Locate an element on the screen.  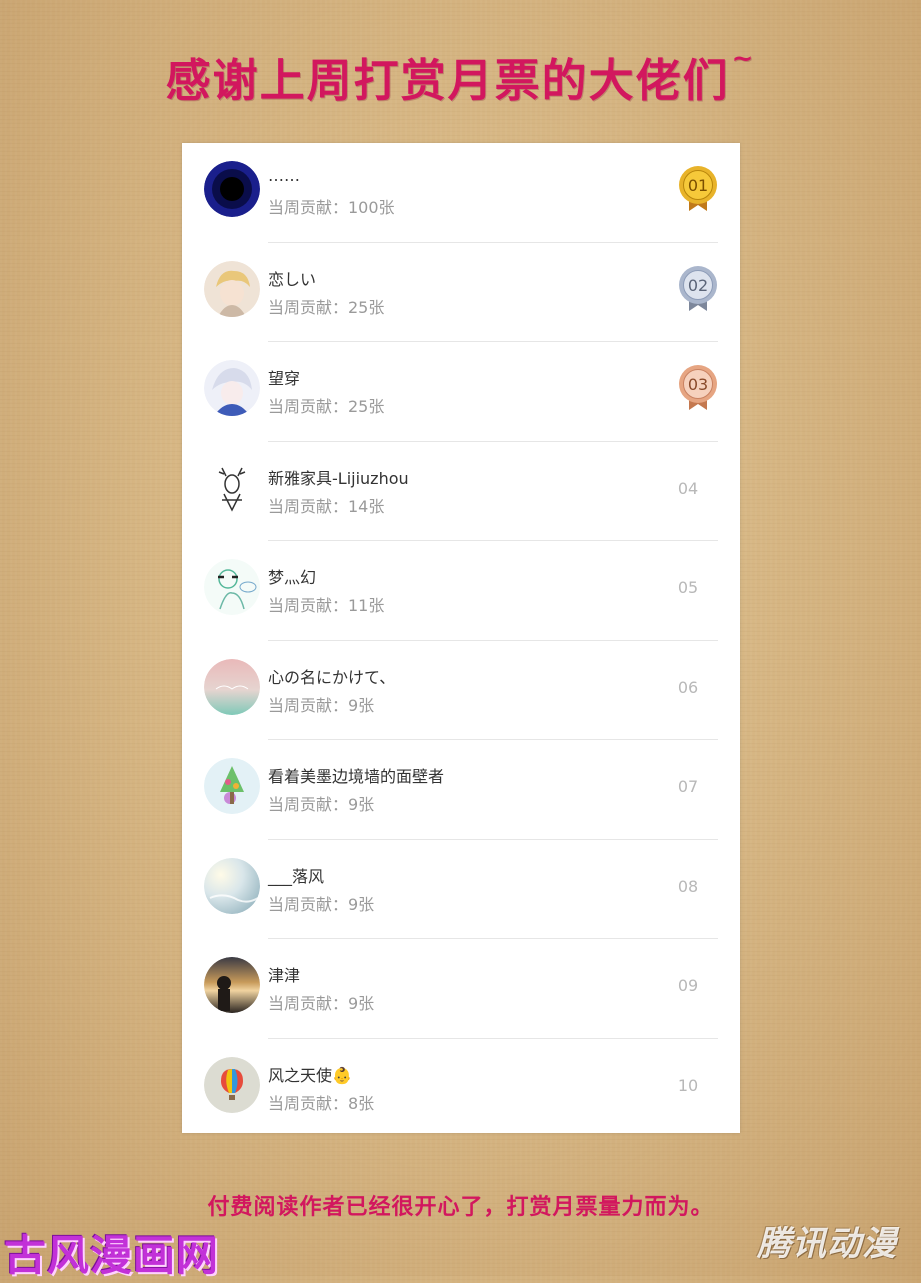
silver-medal-icon: 02 is located at coordinates (698, 289).